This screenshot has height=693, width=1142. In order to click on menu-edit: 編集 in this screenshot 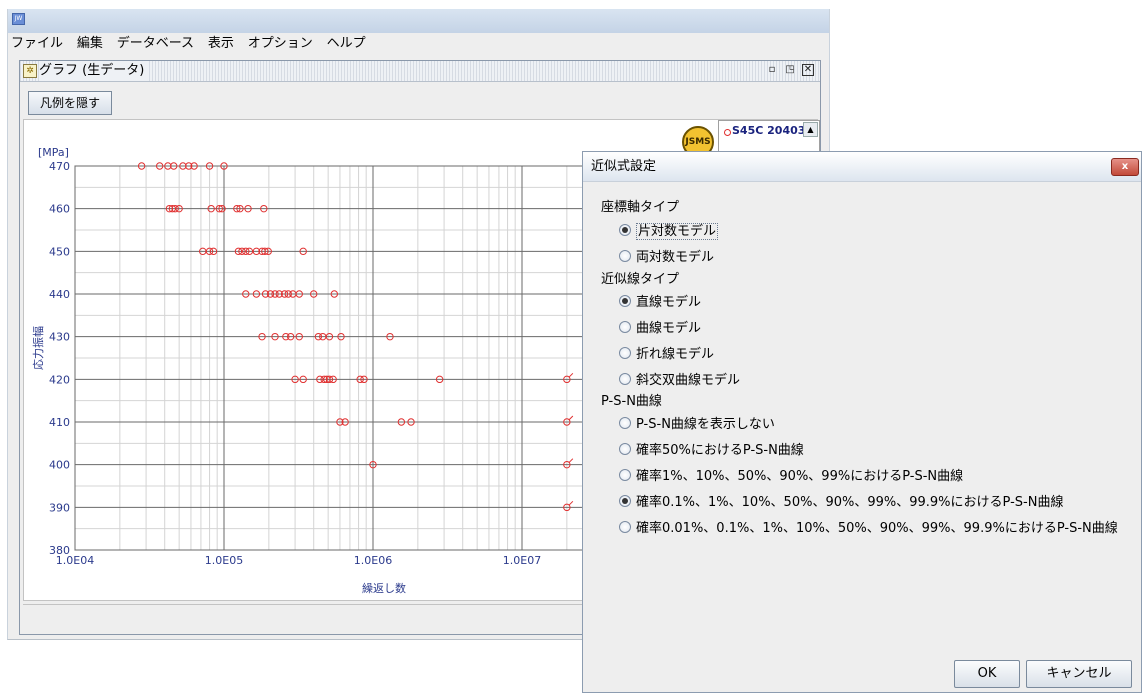, I will do `click(90, 44)`.